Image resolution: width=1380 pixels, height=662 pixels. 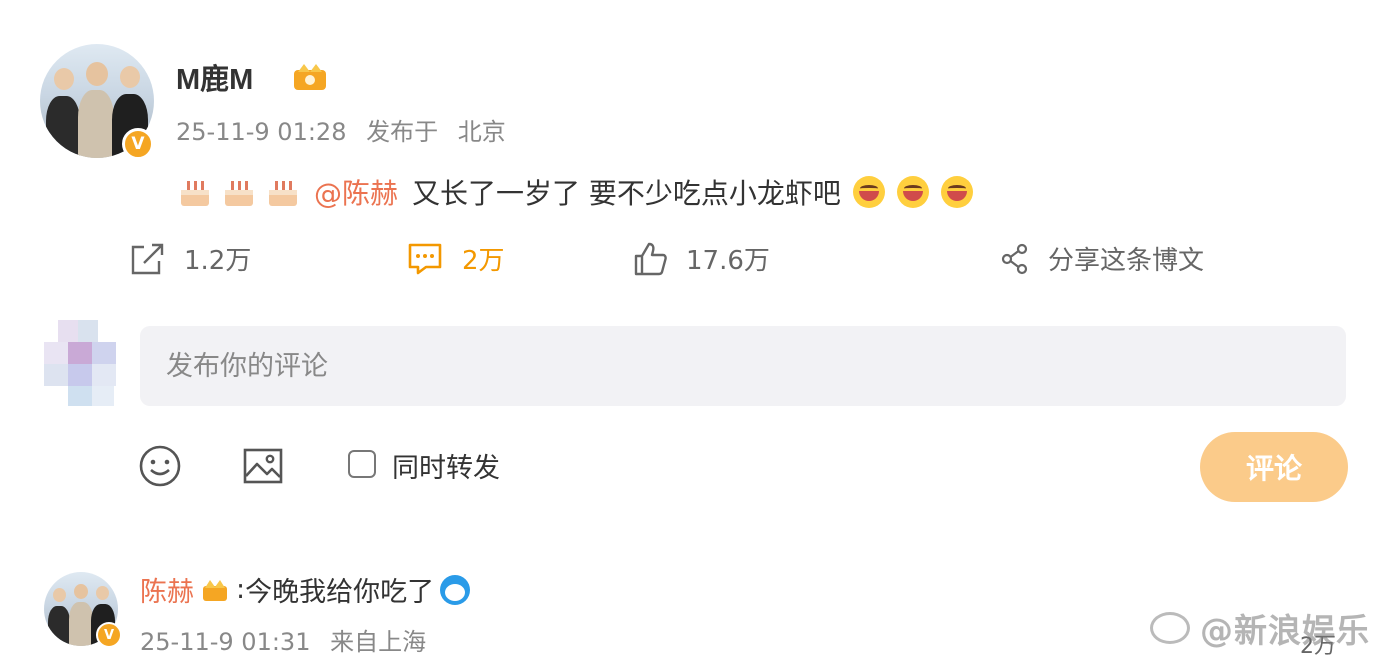 What do you see at coordinates (261, 132) in the screenshot?
I see `post-time: 25-11-9 01:28` at bounding box center [261, 132].